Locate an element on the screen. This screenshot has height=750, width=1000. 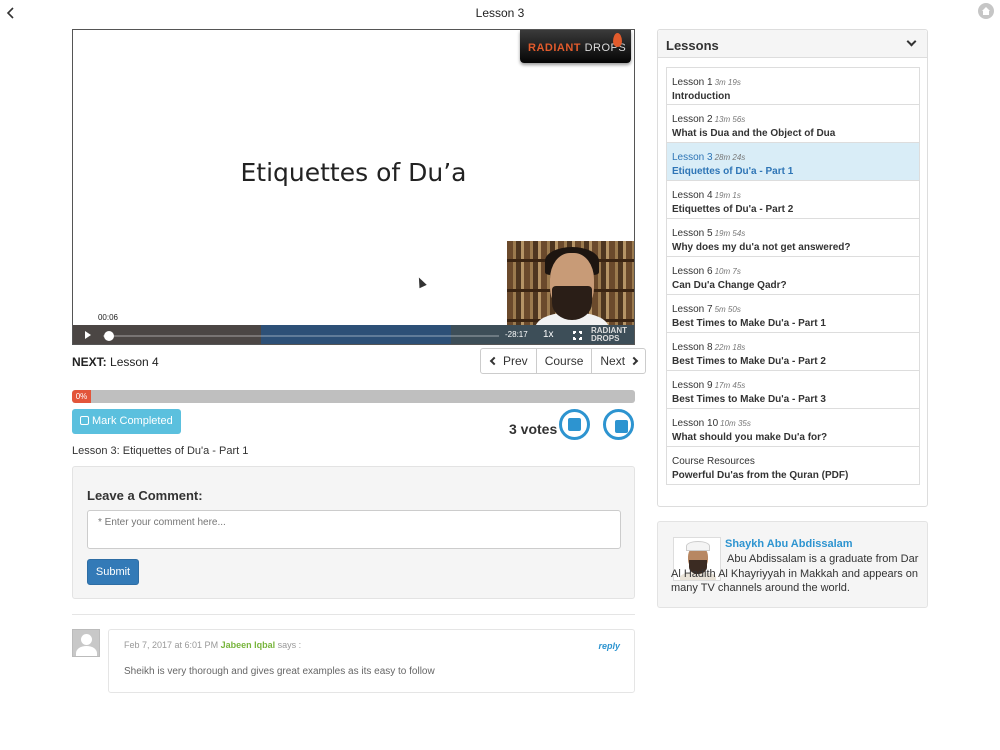
next-button: Next is located at coordinates (618, 361).